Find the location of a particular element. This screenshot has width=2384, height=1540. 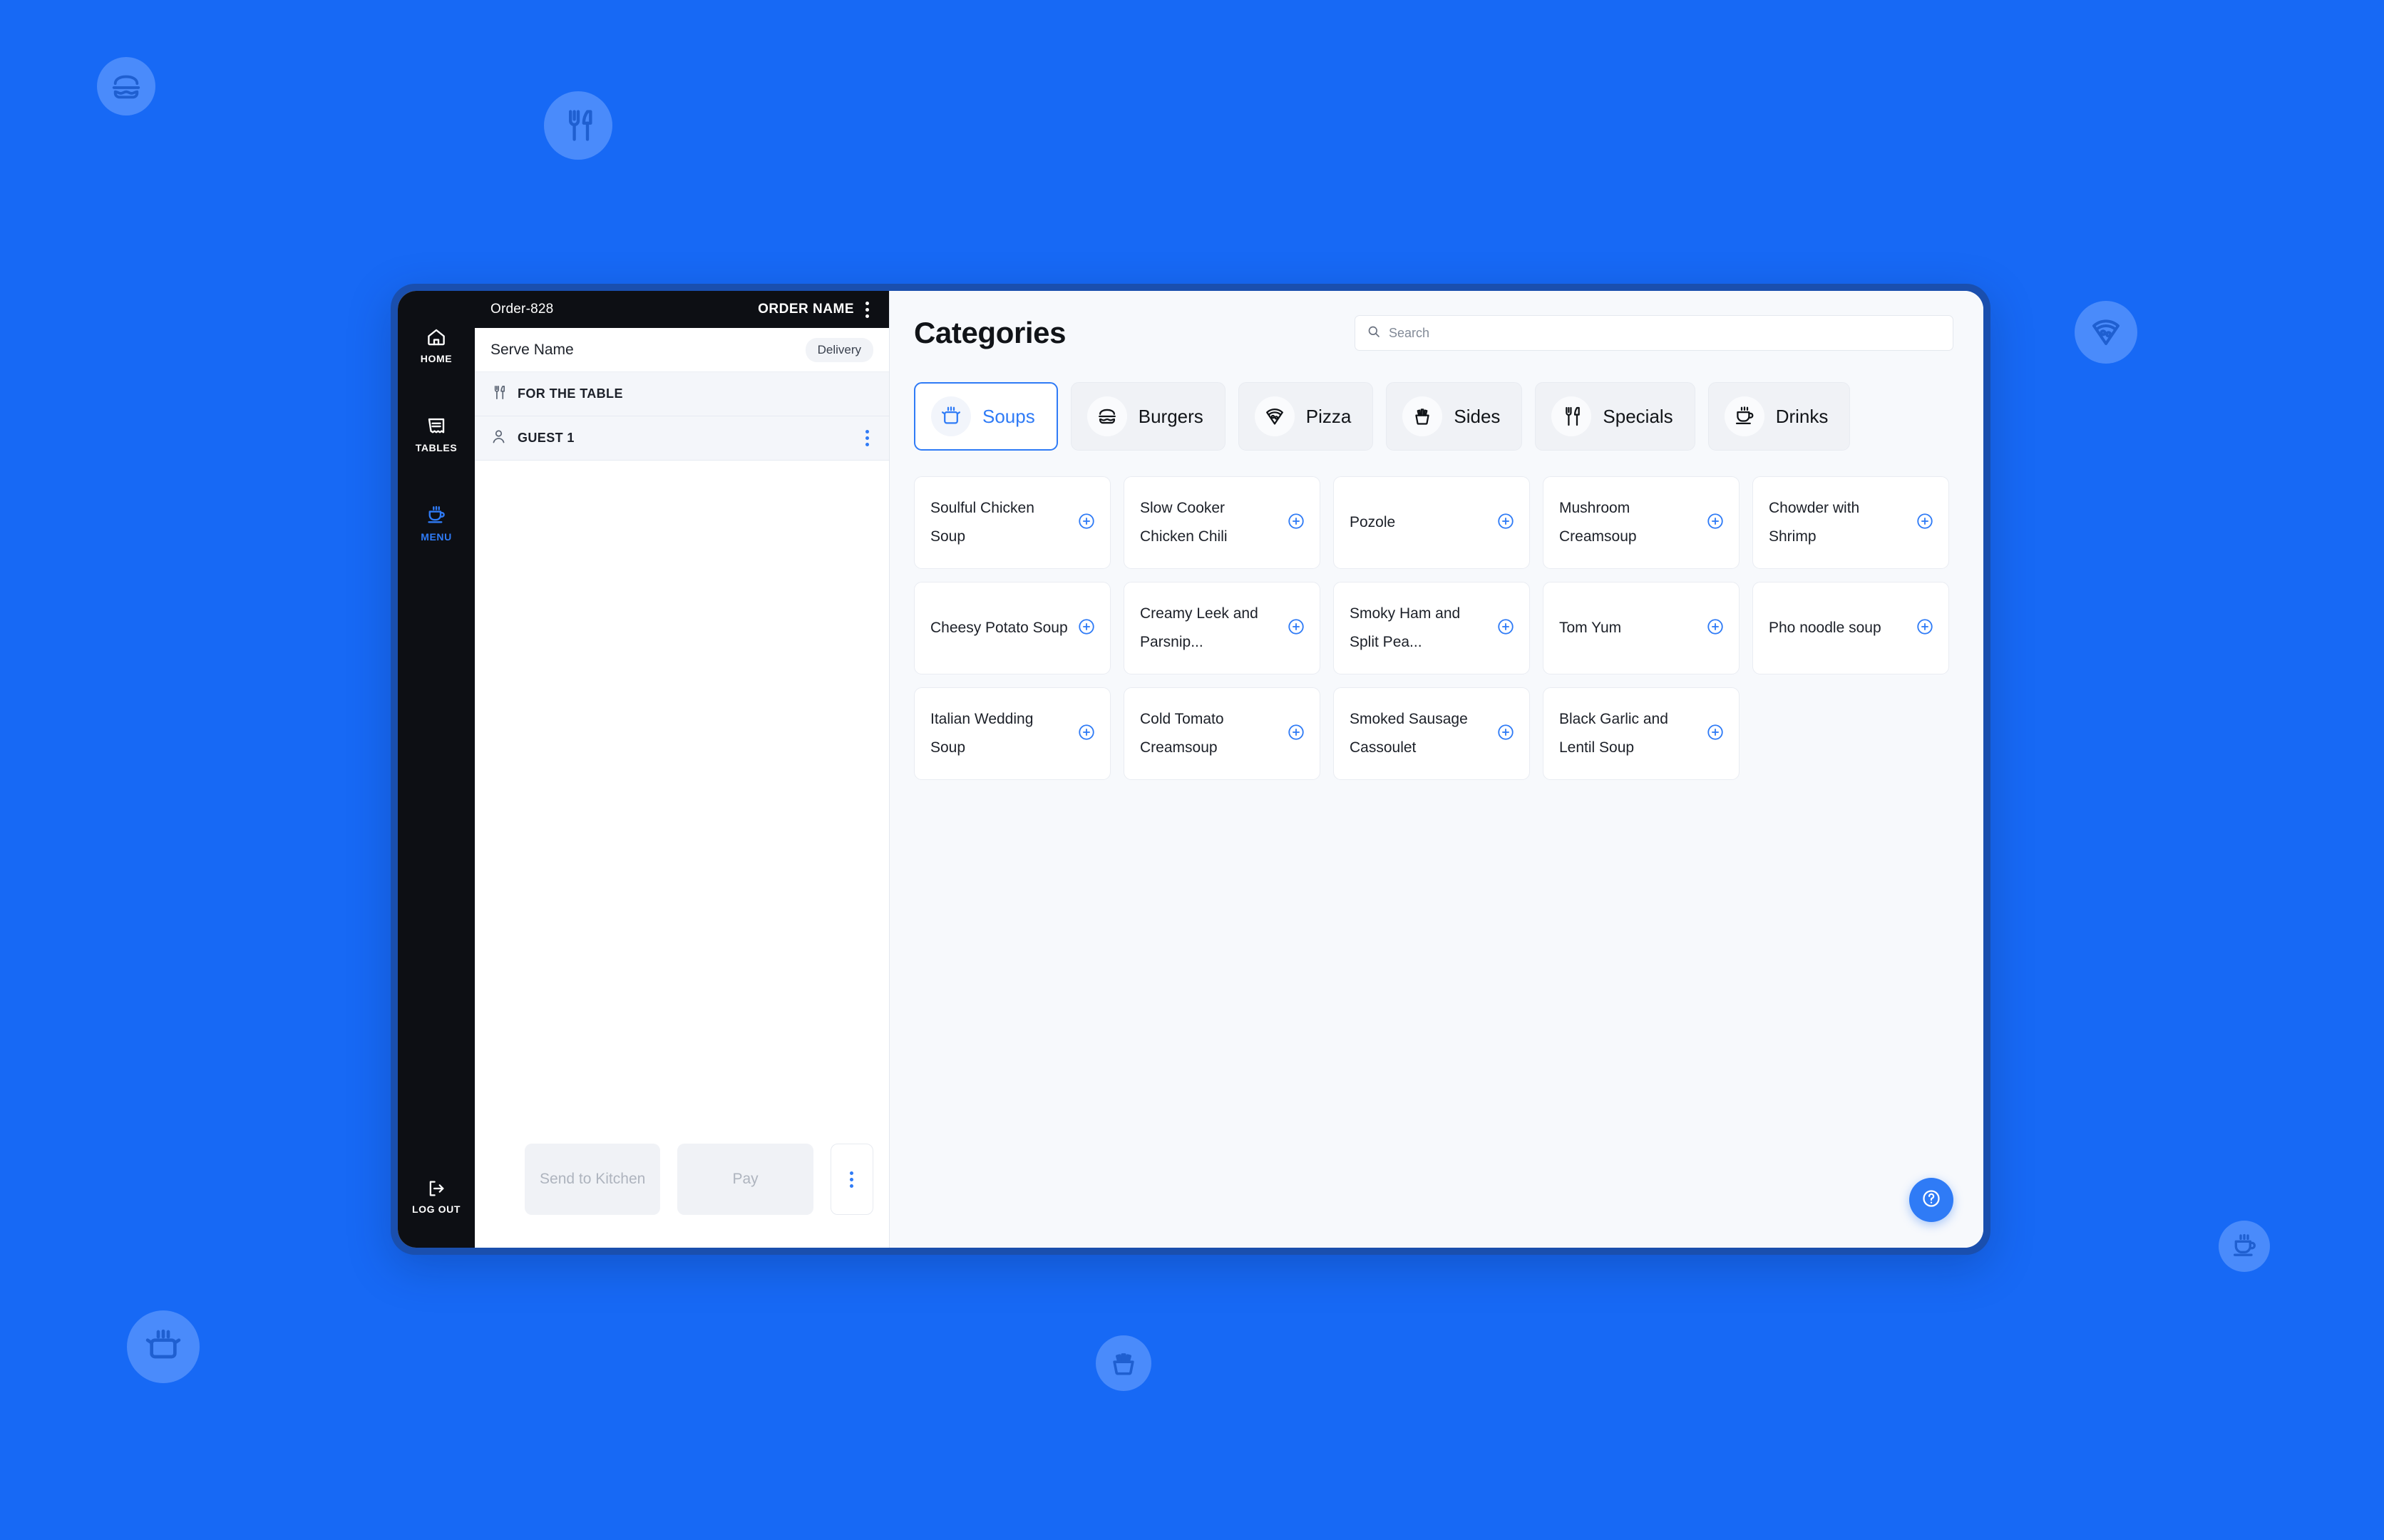

menu-item-card: Pho noodle soup is located at coordinates (1850, 628).